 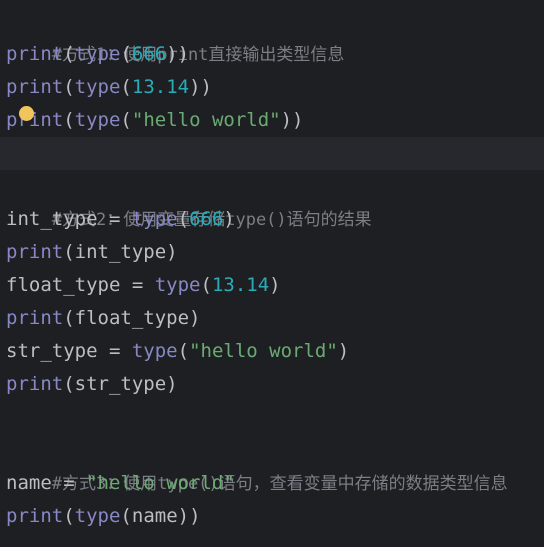 What do you see at coordinates (132, 318) in the screenshot?
I see `argument-name: float_type` at bounding box center [132, 318].